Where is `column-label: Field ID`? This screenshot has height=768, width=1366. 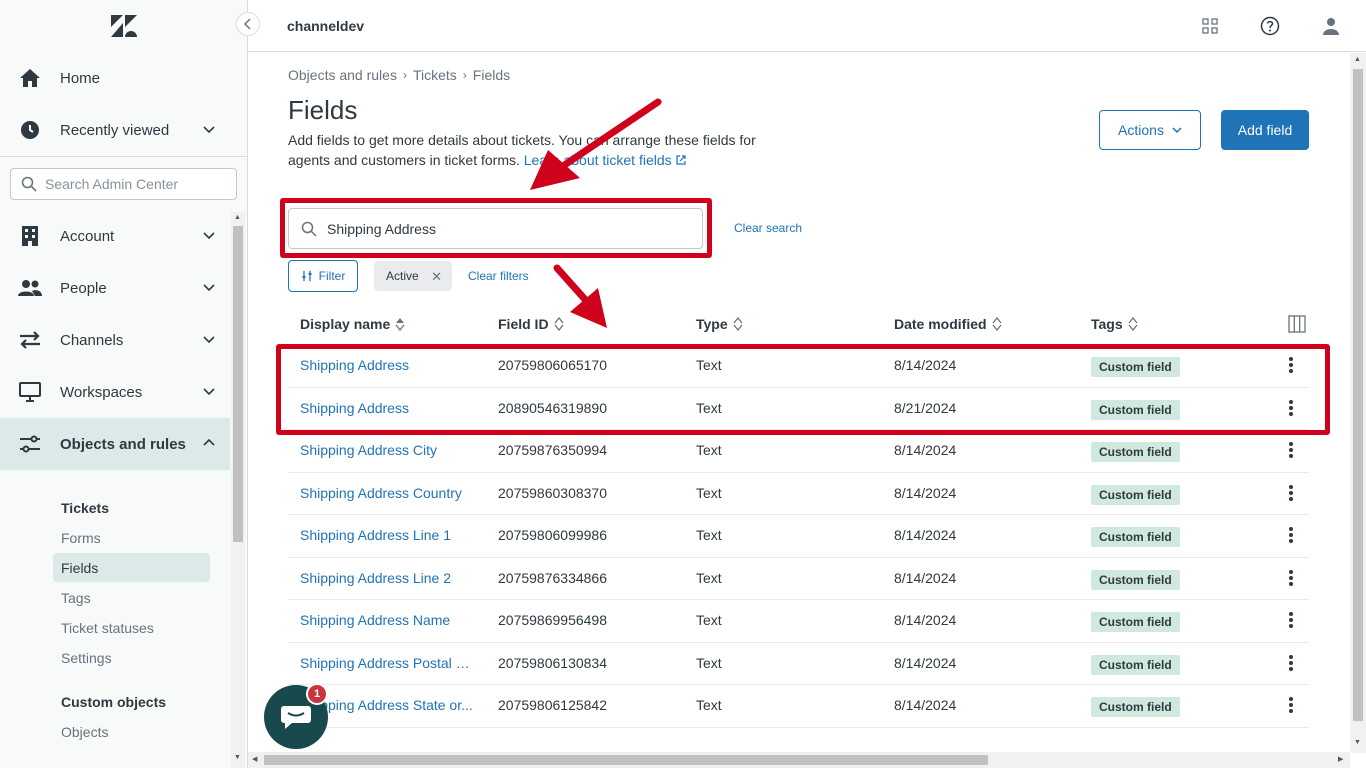
column-label: Field ID is located at coordinates (523, 324).